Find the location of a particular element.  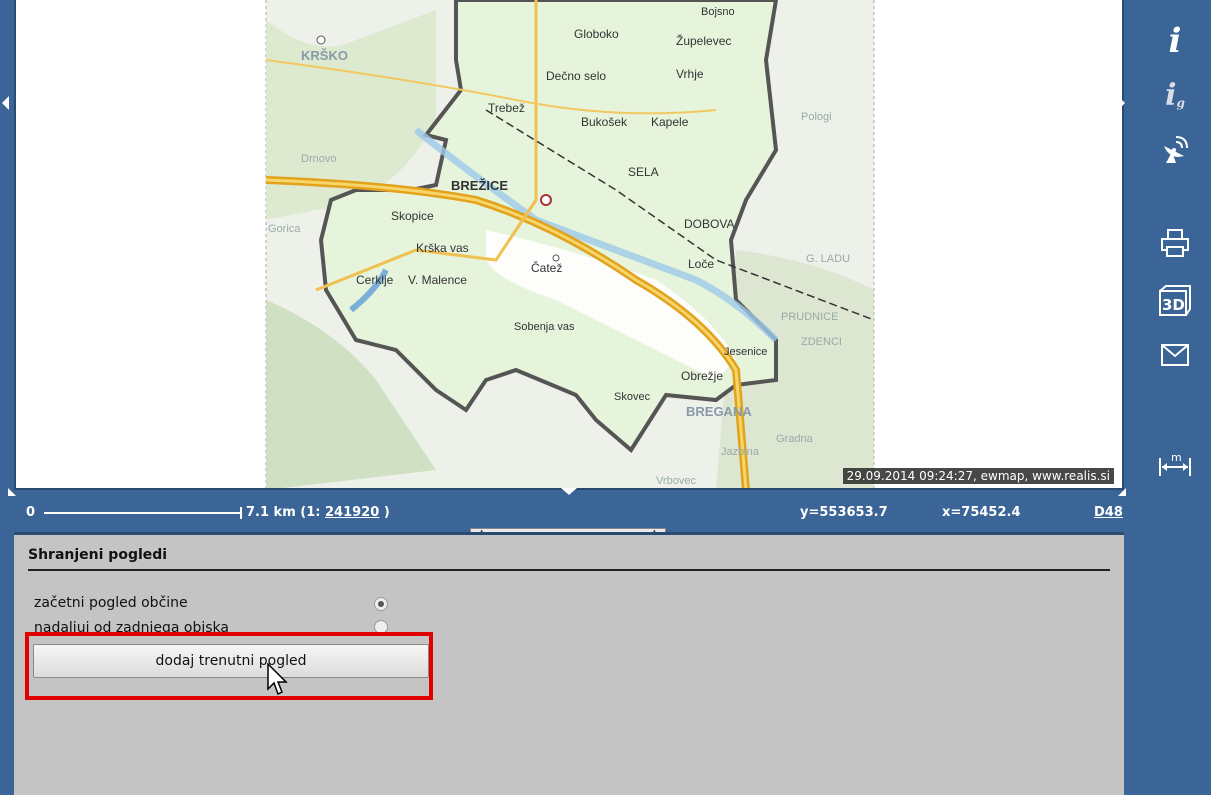

label-brezice: BREŽICE is located at coordinates (479, 185).